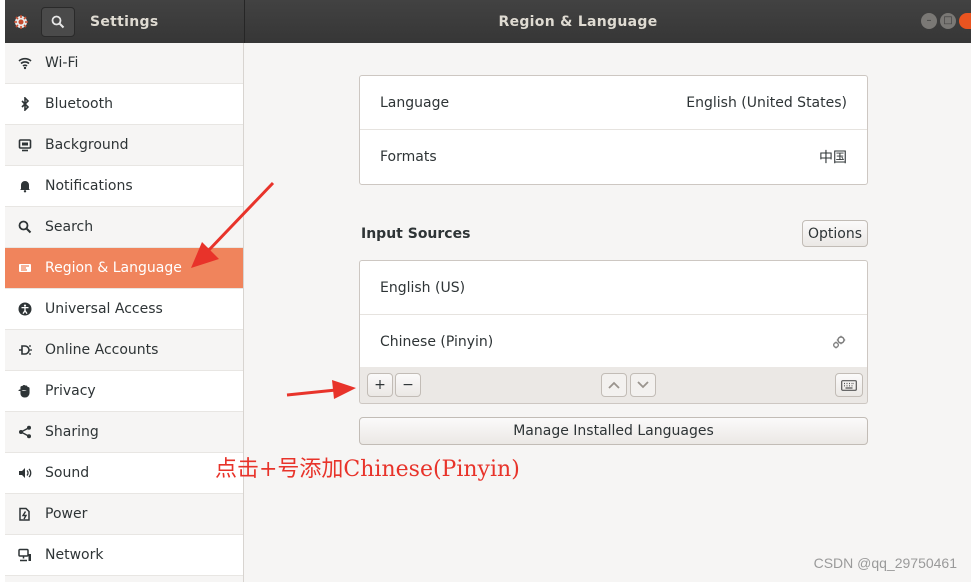 This screenshot has height=582, width=971. What do you see at coordinates (437, 342) in the screenshot?
I see `input-source-label: Chinese (Pinyin)` at bounding box center [437, 342].